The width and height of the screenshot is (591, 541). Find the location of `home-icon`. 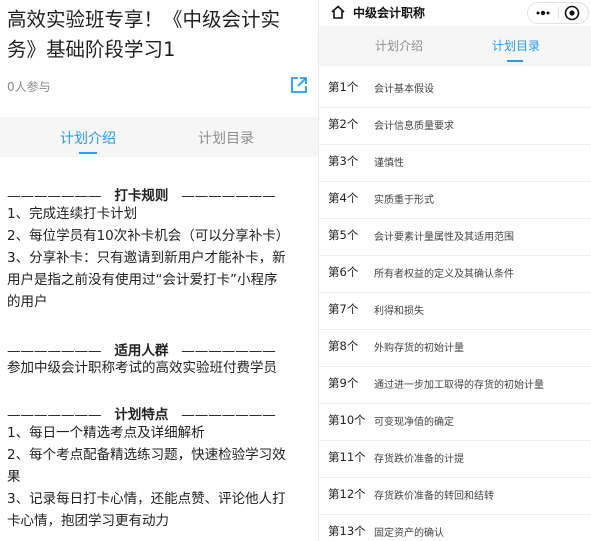

home-icon is located at coordinates (338, 12).